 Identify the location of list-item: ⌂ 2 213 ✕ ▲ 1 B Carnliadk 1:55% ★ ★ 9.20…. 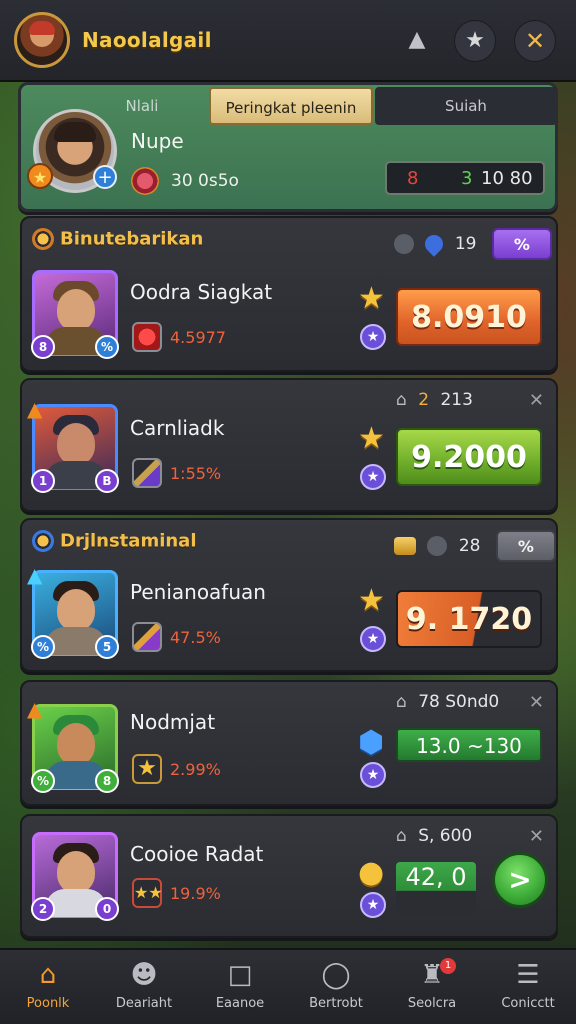
(289, 445).